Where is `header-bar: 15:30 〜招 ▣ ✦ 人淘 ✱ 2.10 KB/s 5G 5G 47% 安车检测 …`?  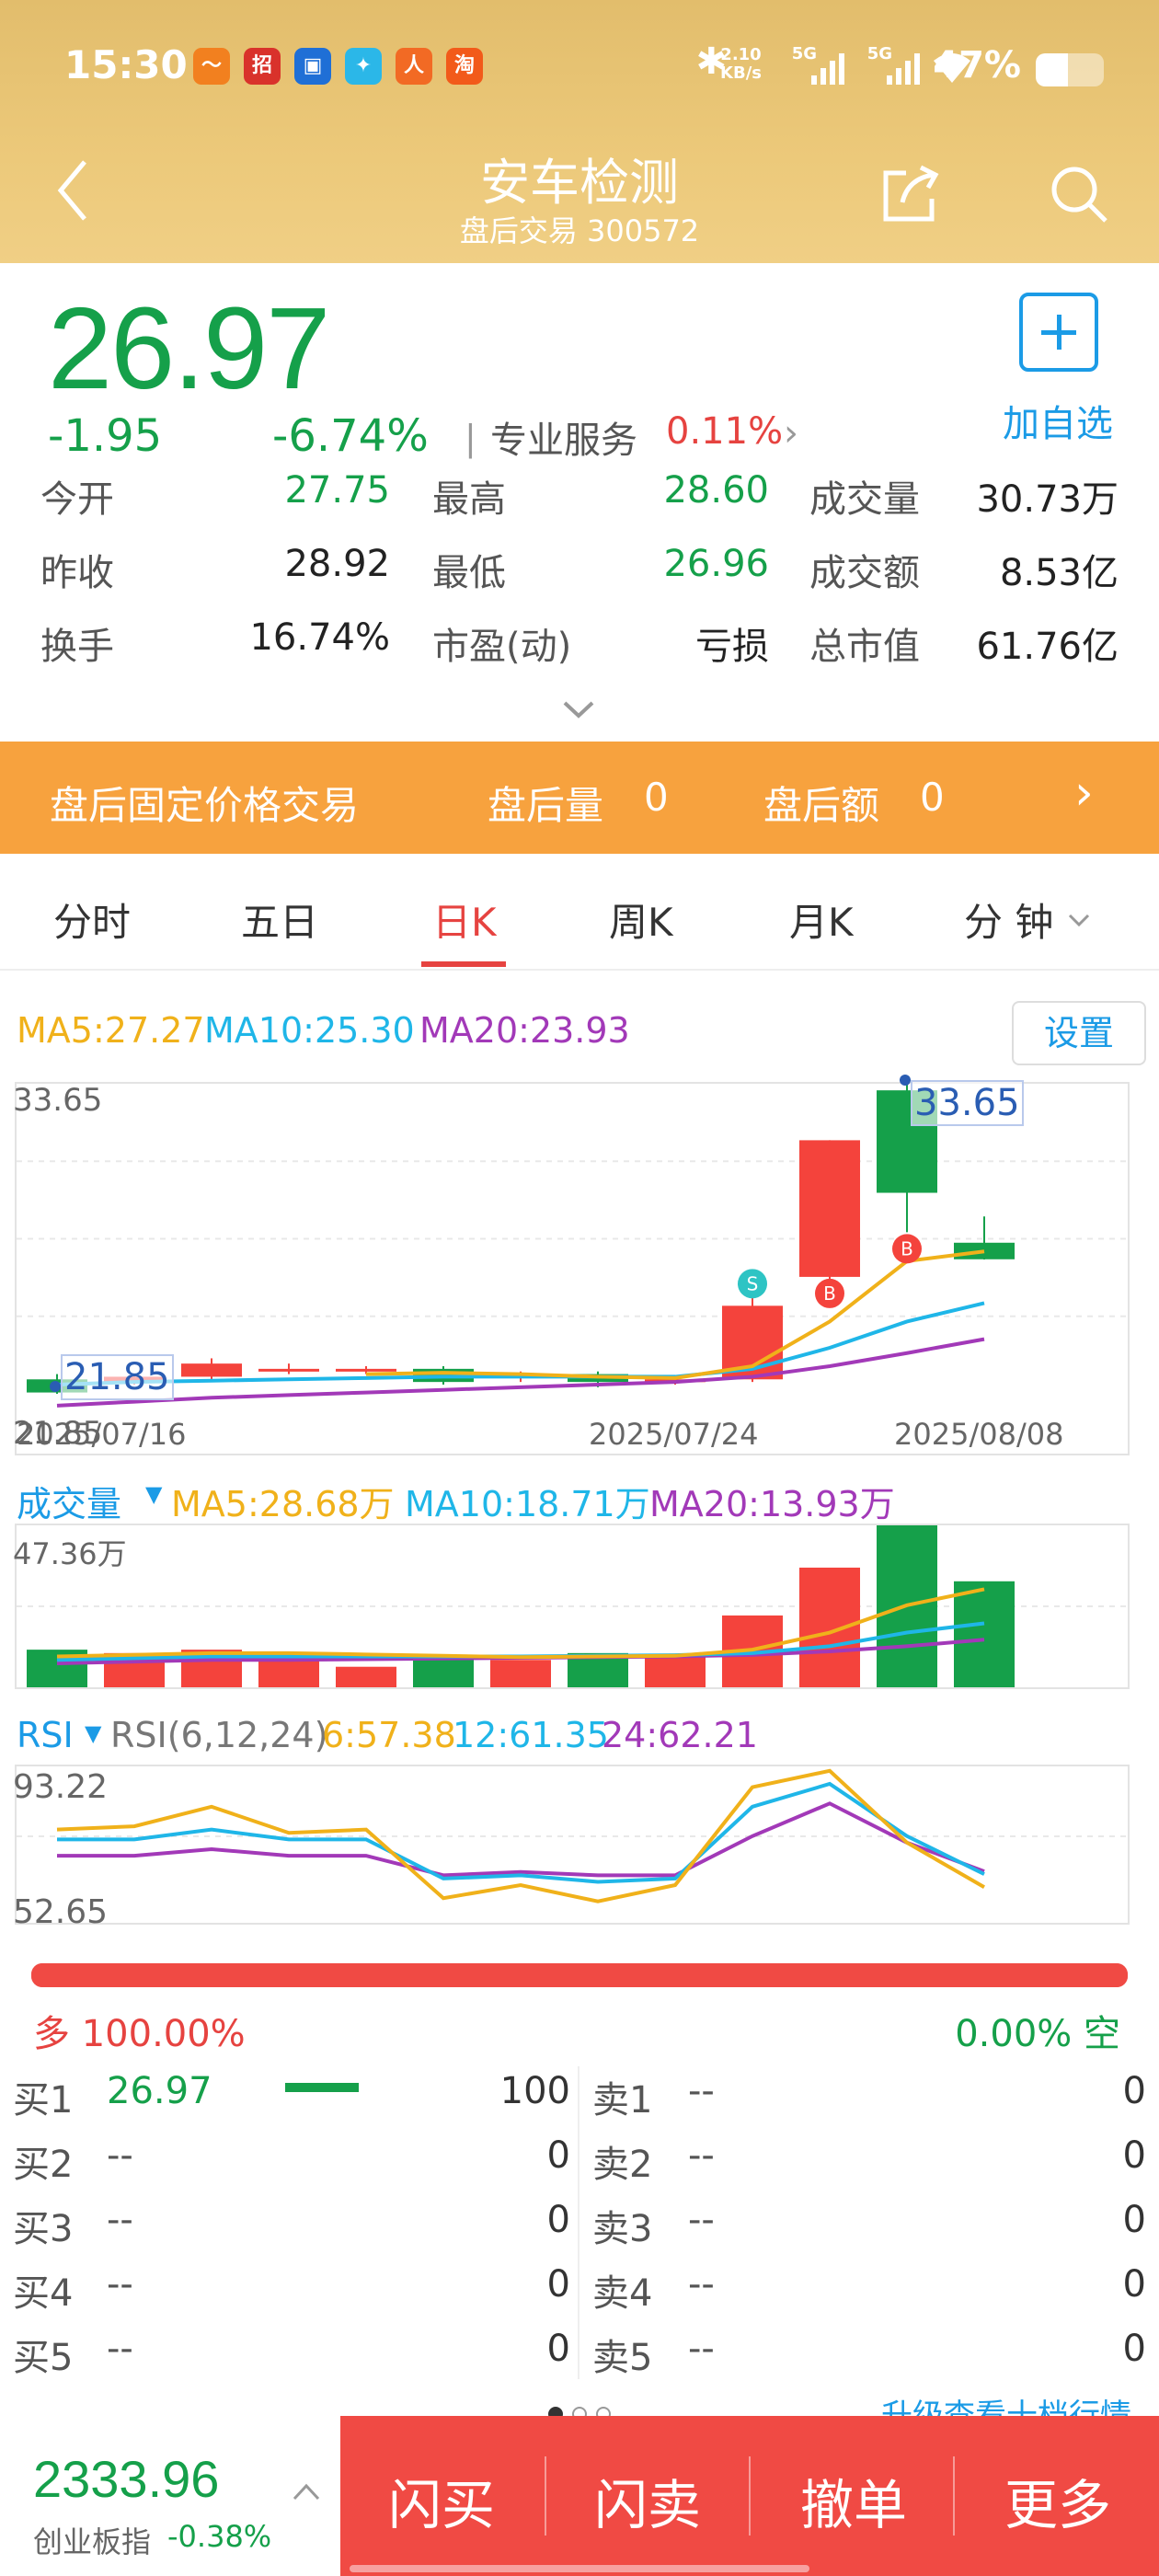
header-bar: 15:30 〜招 ▣ ✦ 人淘 ✱ 2.10 KB/s 5G 5G 47% 安车检测 … is located at coordinates (579, 131).